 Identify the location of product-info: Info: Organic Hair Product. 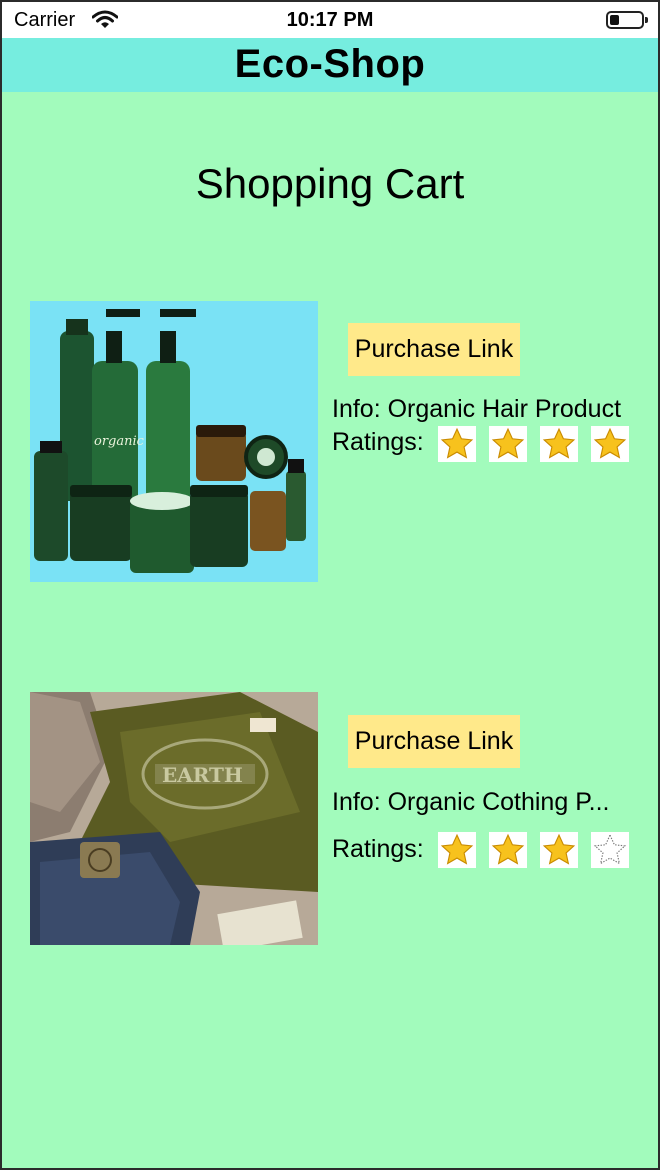
(477, 409).